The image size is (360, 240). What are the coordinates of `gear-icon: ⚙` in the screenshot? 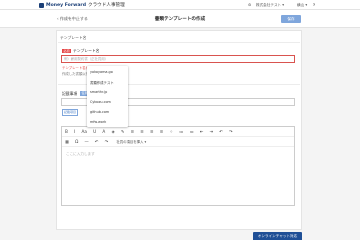 It's located at (249, 5).